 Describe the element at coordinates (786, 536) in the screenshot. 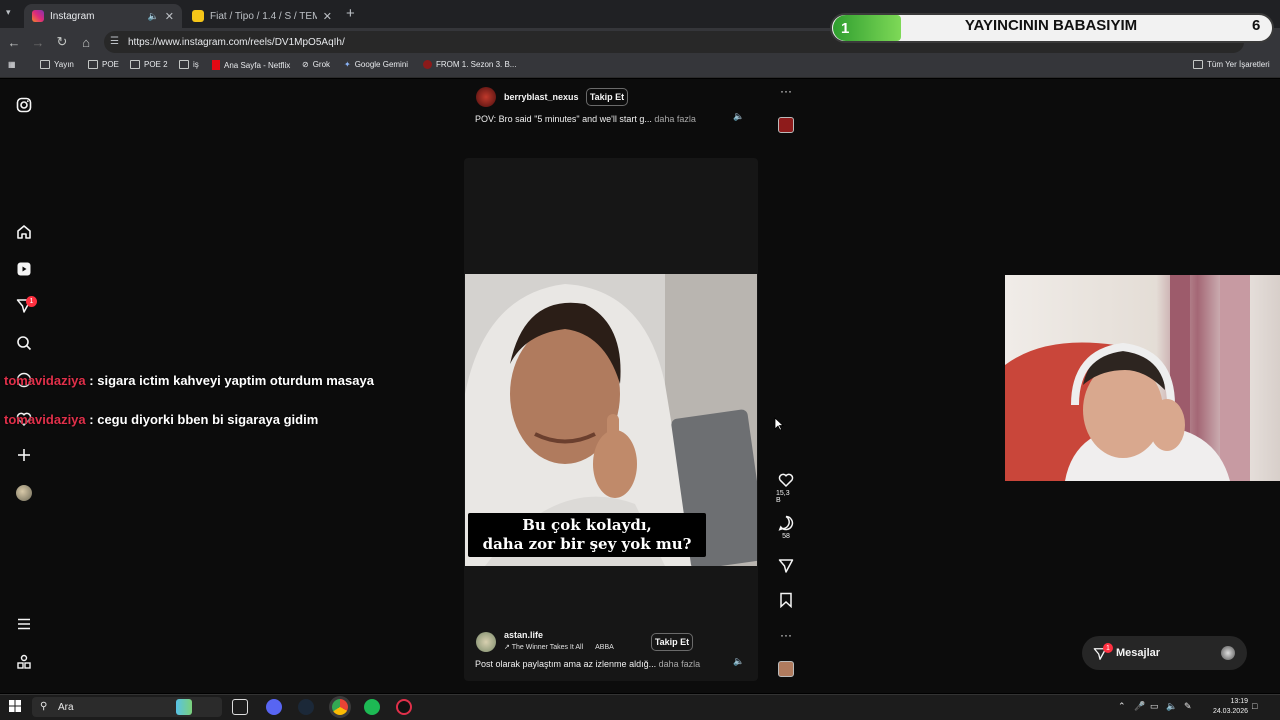

I see `comment-count: 58` at that location.